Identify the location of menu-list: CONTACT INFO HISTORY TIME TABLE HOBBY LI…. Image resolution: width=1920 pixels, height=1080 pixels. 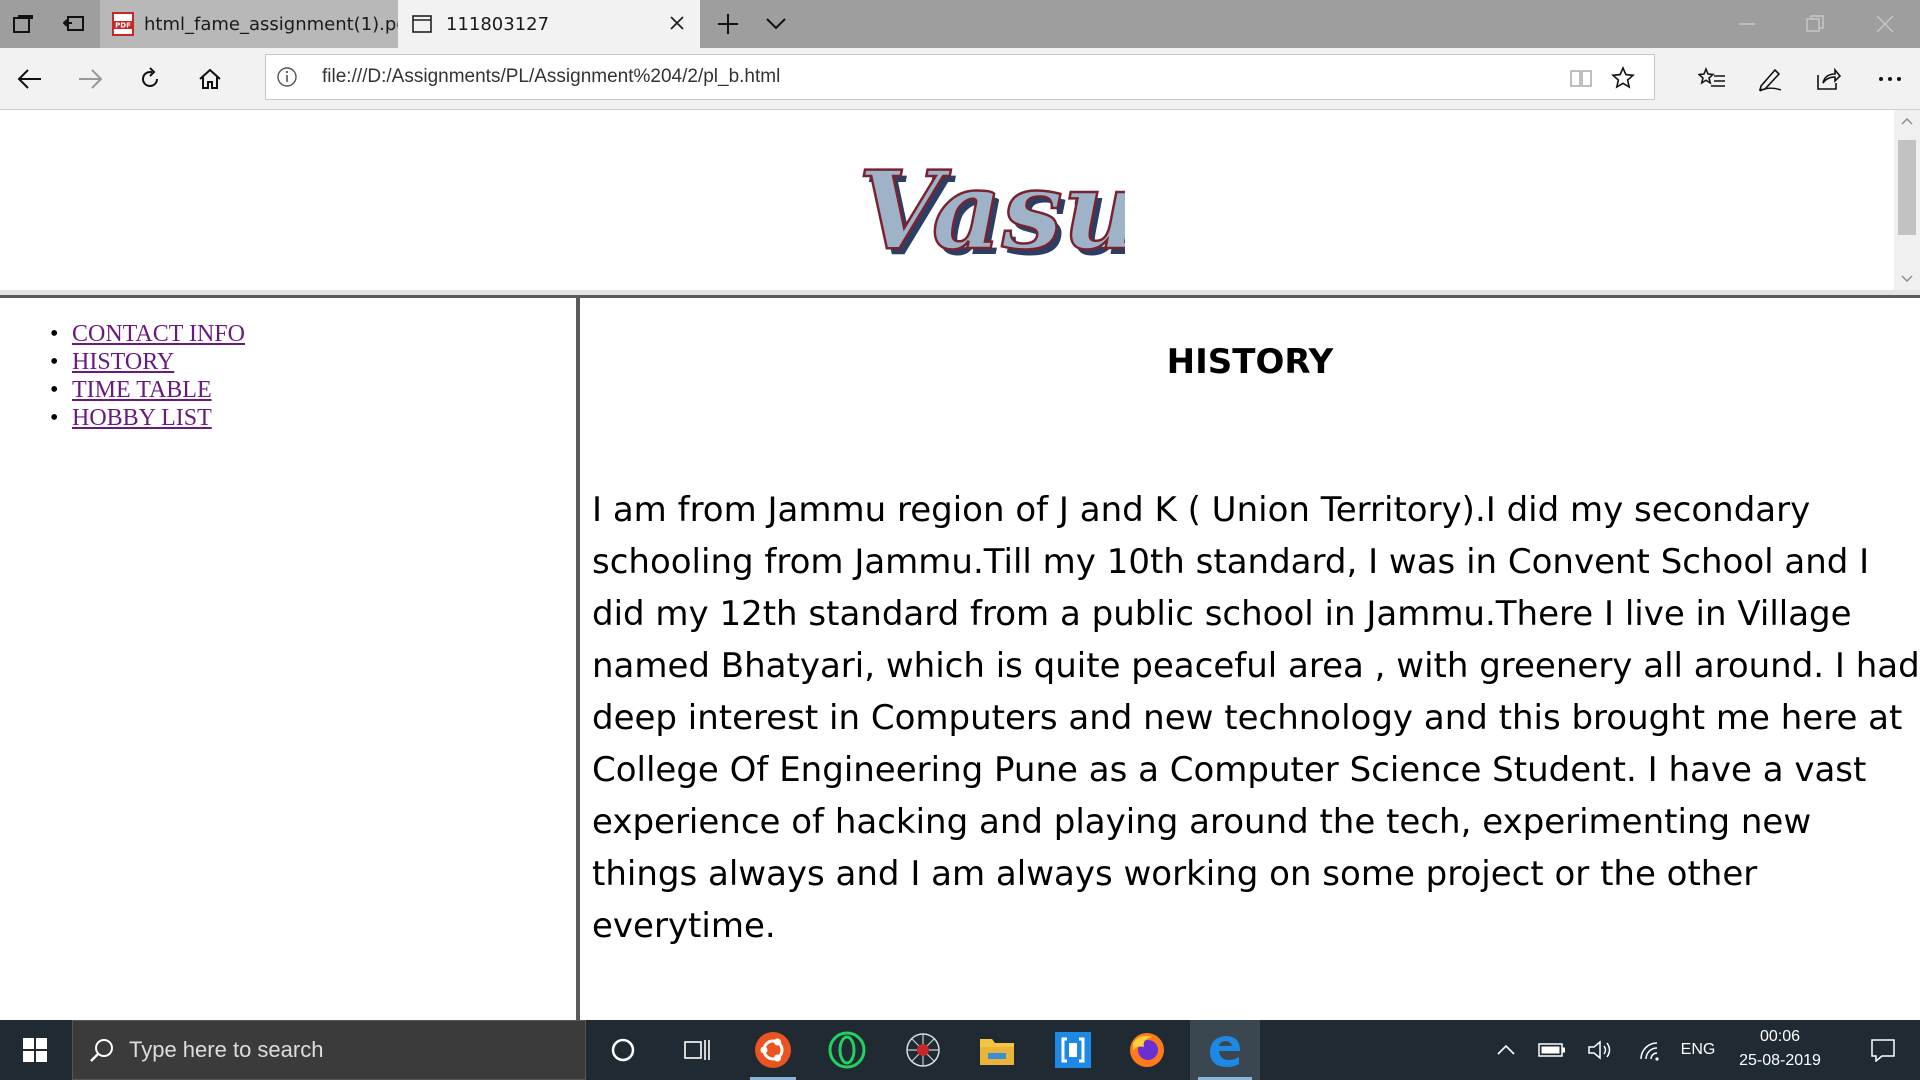
(147, 376).